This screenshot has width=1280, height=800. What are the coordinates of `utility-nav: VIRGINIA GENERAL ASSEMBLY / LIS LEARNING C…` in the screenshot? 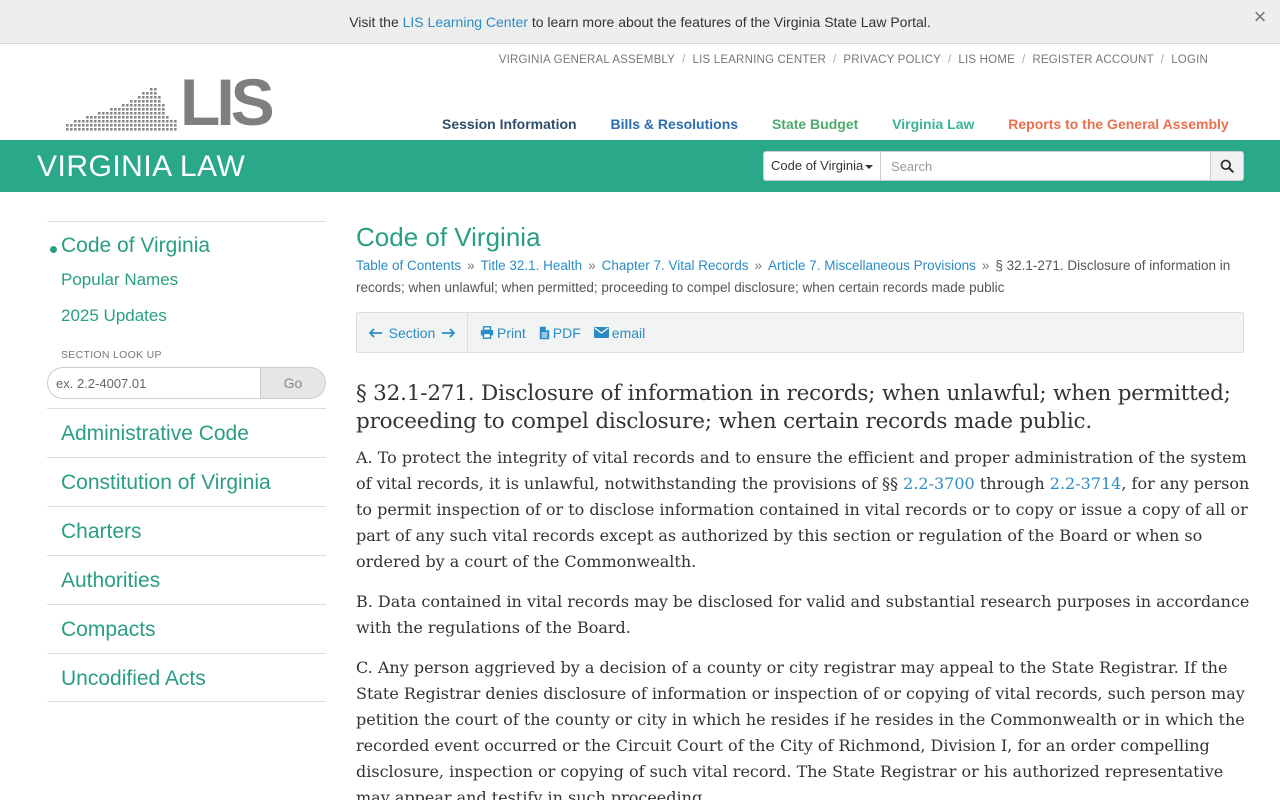 It's located at (853, 60).